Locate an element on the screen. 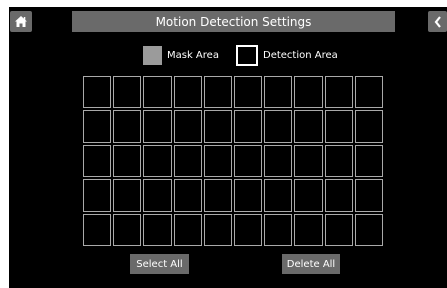  mask-swatch is located at coordinates (152, 55).